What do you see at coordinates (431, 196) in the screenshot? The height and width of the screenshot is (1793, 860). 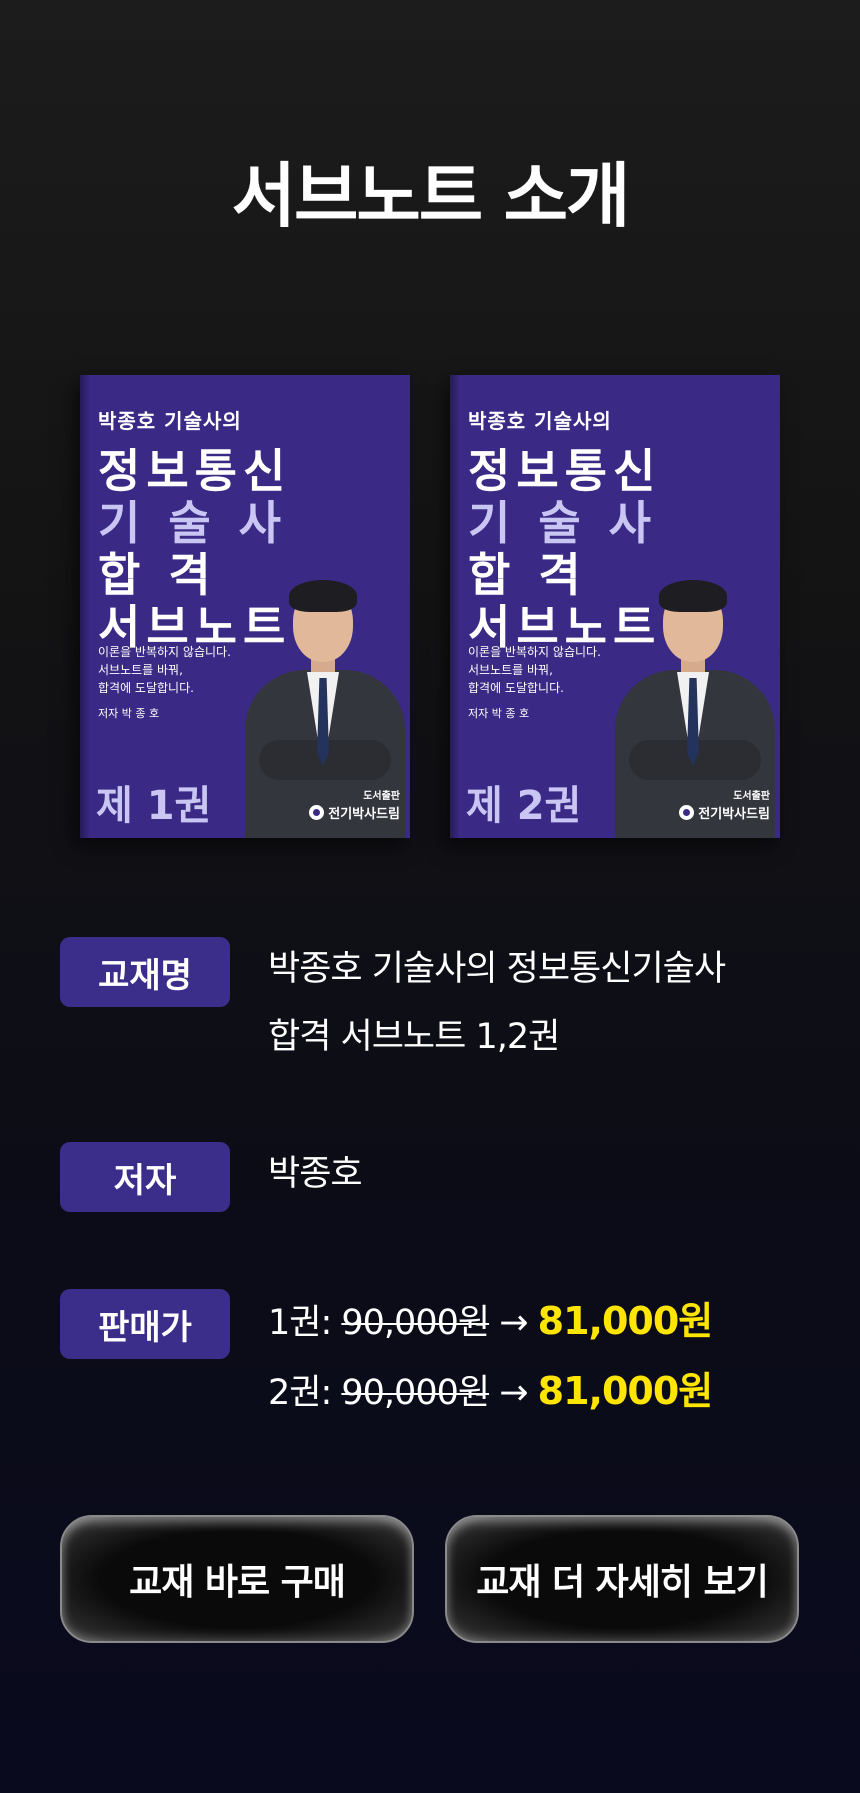 I see `page-title: 서브노트 소개` at bounding box center [431, 196].